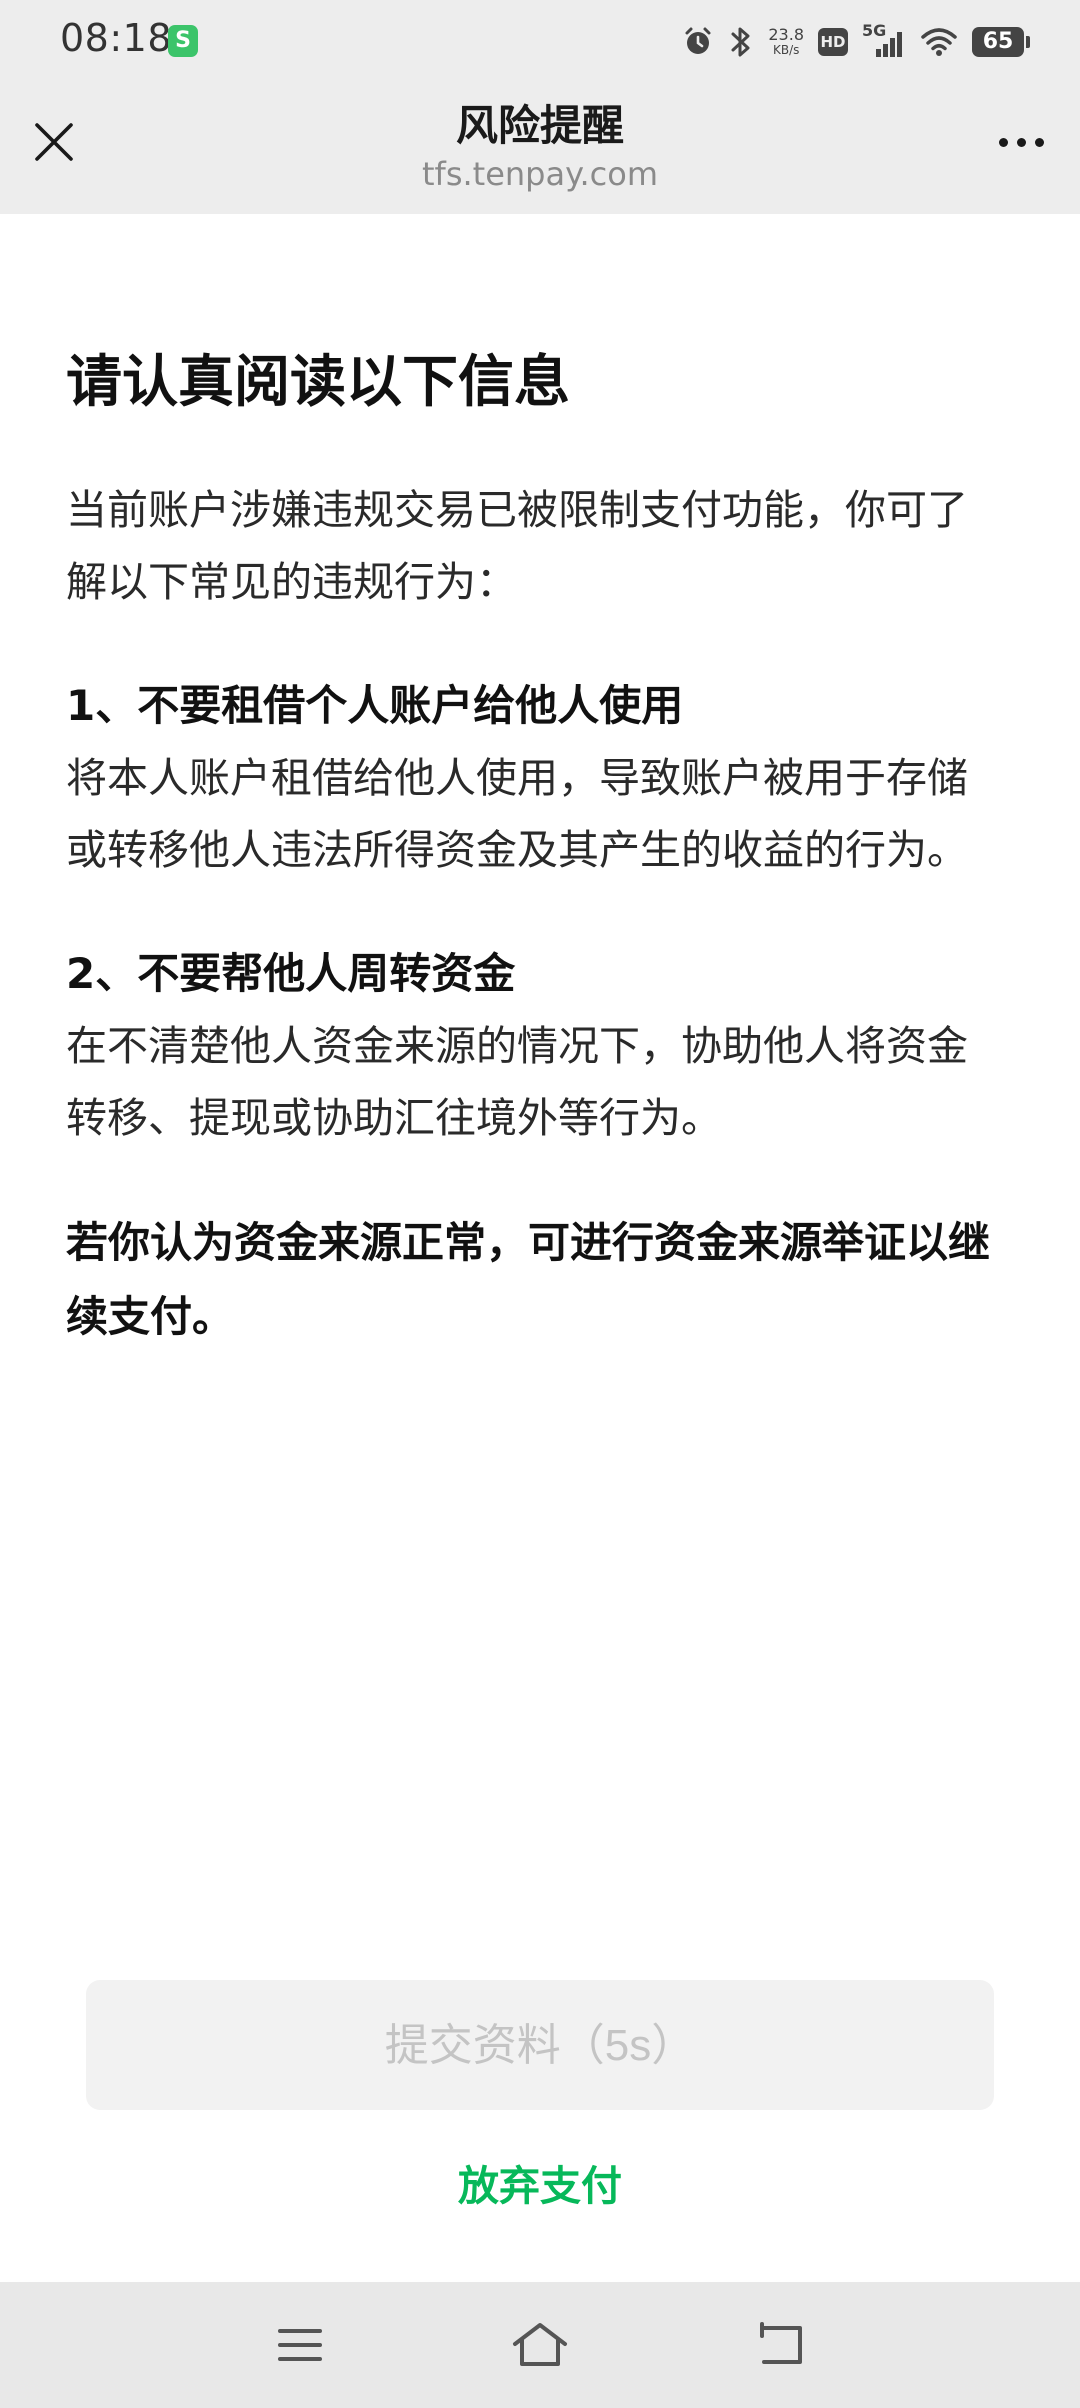 The image size is (1080, 2408). I want to click on close-button, so click(54, 142).